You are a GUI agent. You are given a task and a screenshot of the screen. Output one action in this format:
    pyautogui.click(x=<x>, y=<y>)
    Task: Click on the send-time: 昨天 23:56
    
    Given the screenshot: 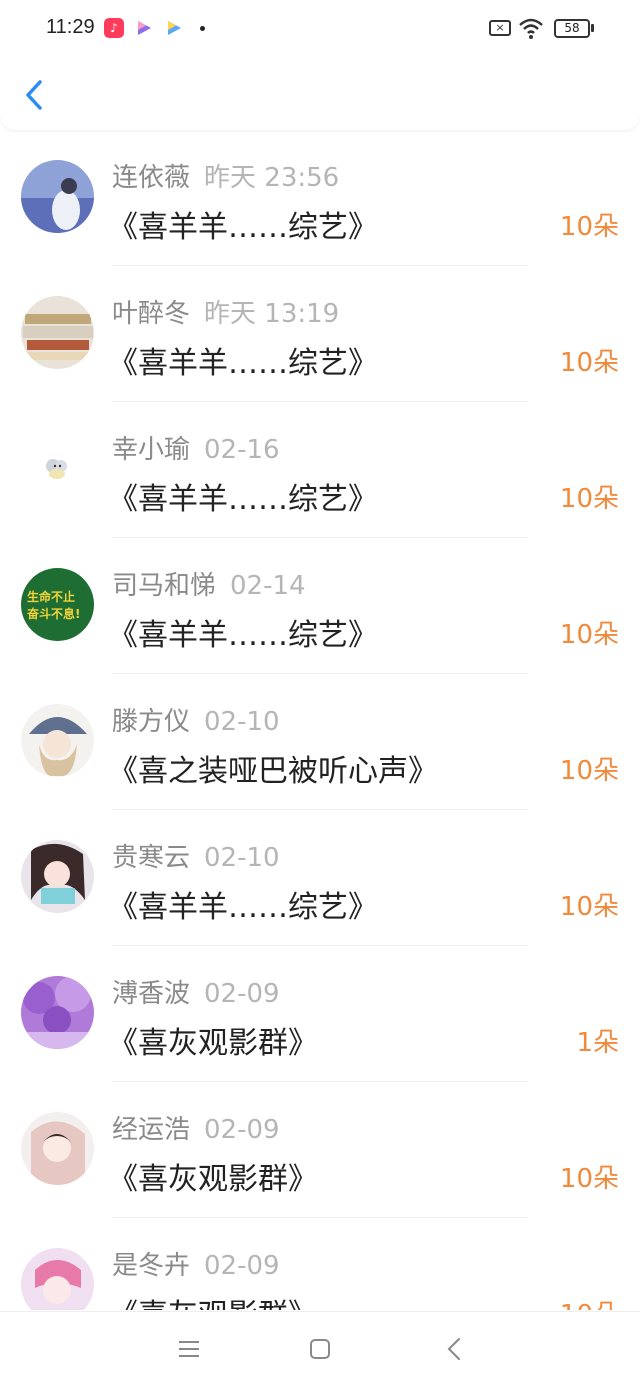 What is the action you would take?
    pyautogui.click(x=272, y=178)
    